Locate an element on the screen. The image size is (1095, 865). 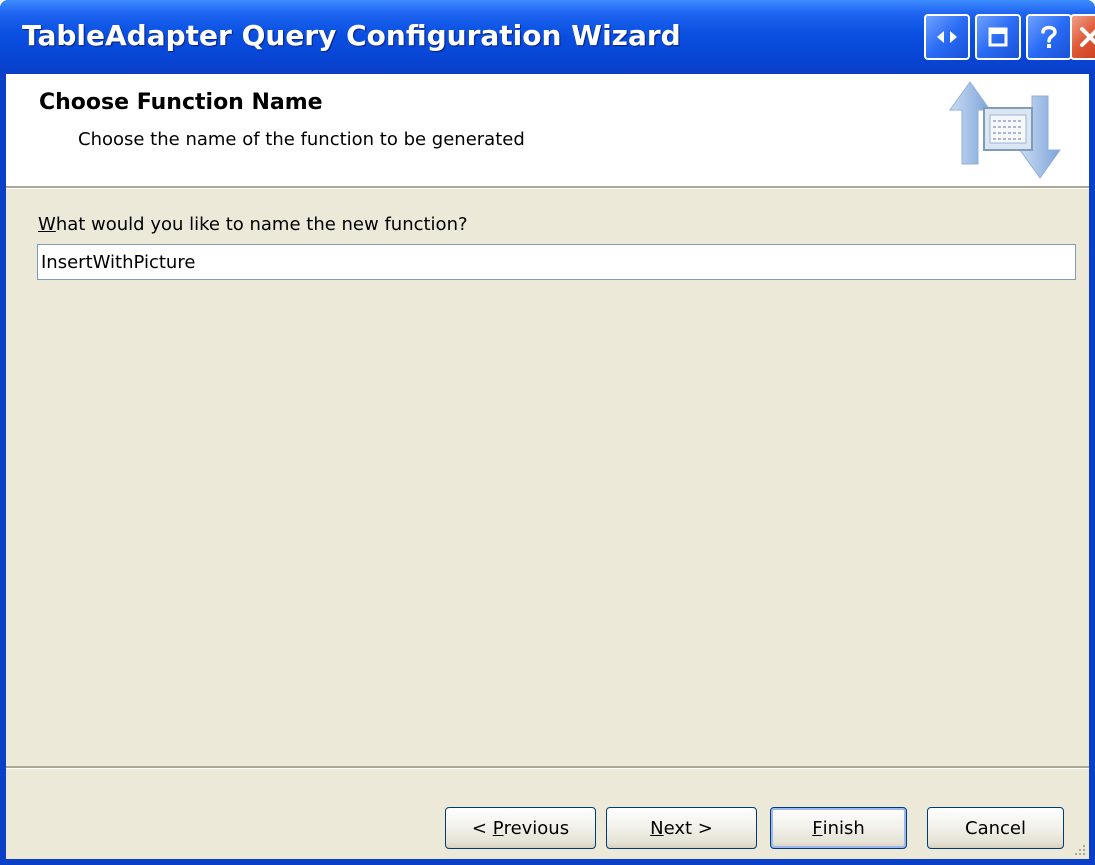
next-button: Next > is located at coordinates (681, 828).